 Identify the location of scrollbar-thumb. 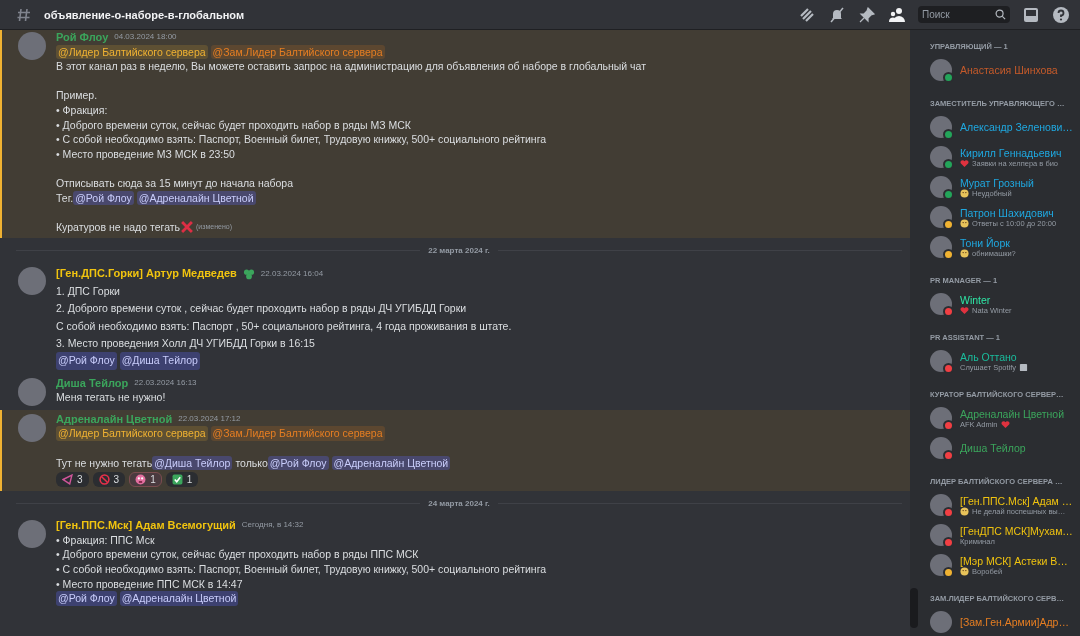
(914, 608).